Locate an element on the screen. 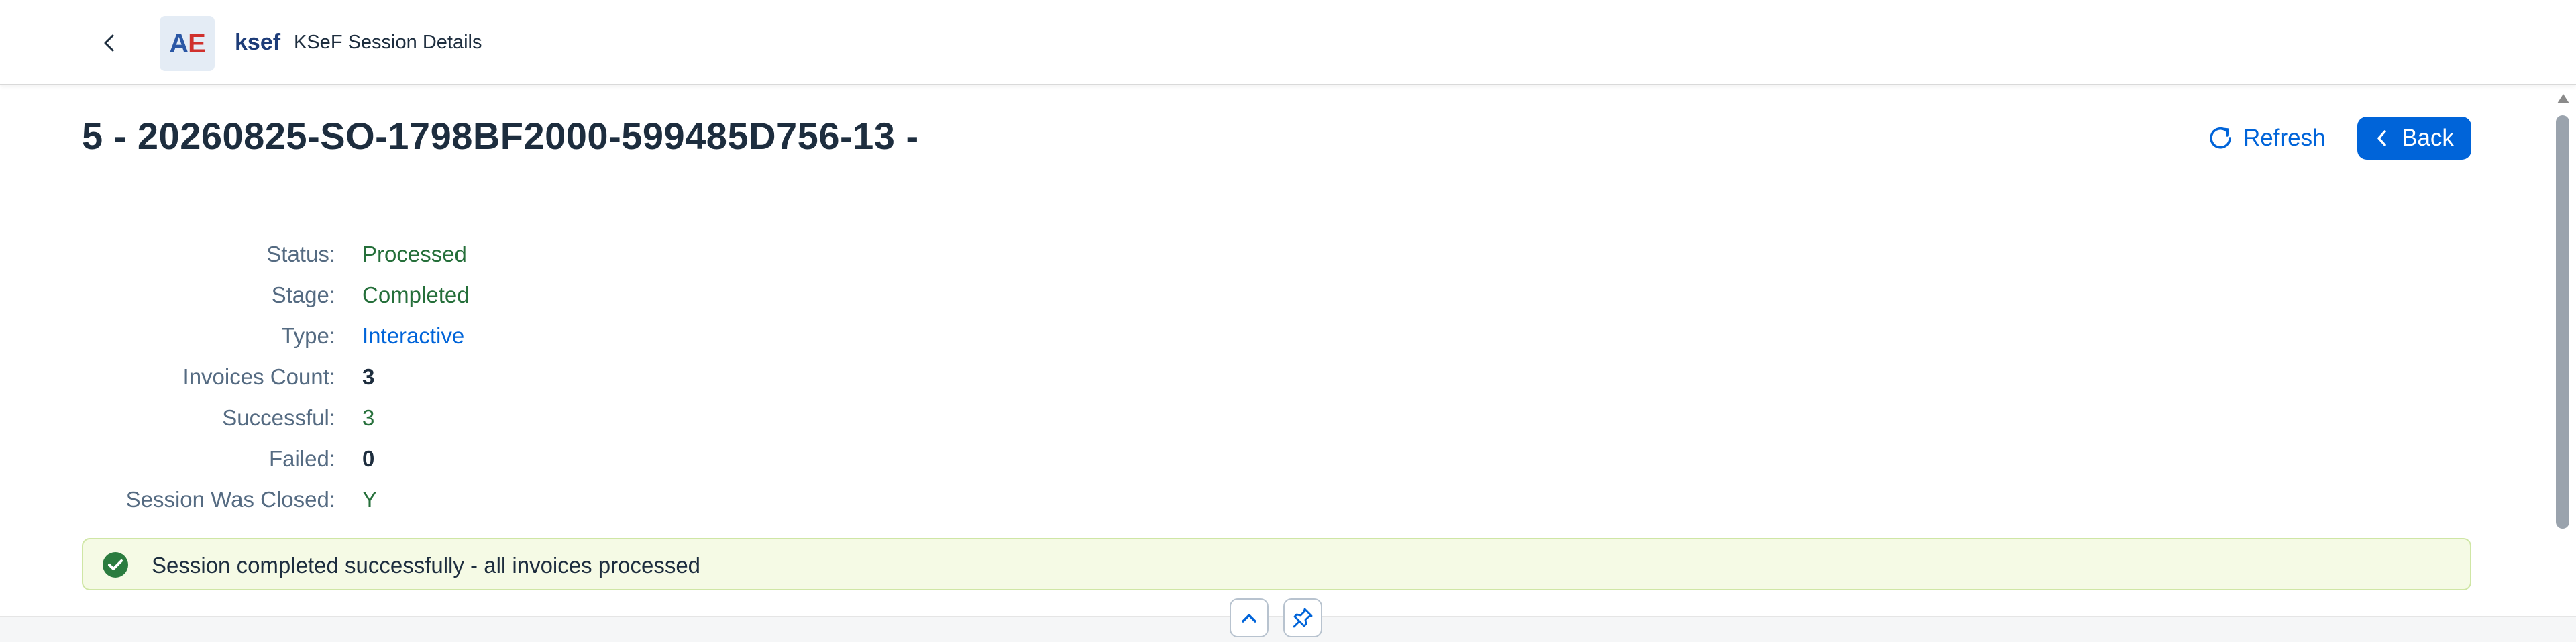 The width and height of the screenshot is (2576, 642). pin-icon is located at coordinates (1303, 618).